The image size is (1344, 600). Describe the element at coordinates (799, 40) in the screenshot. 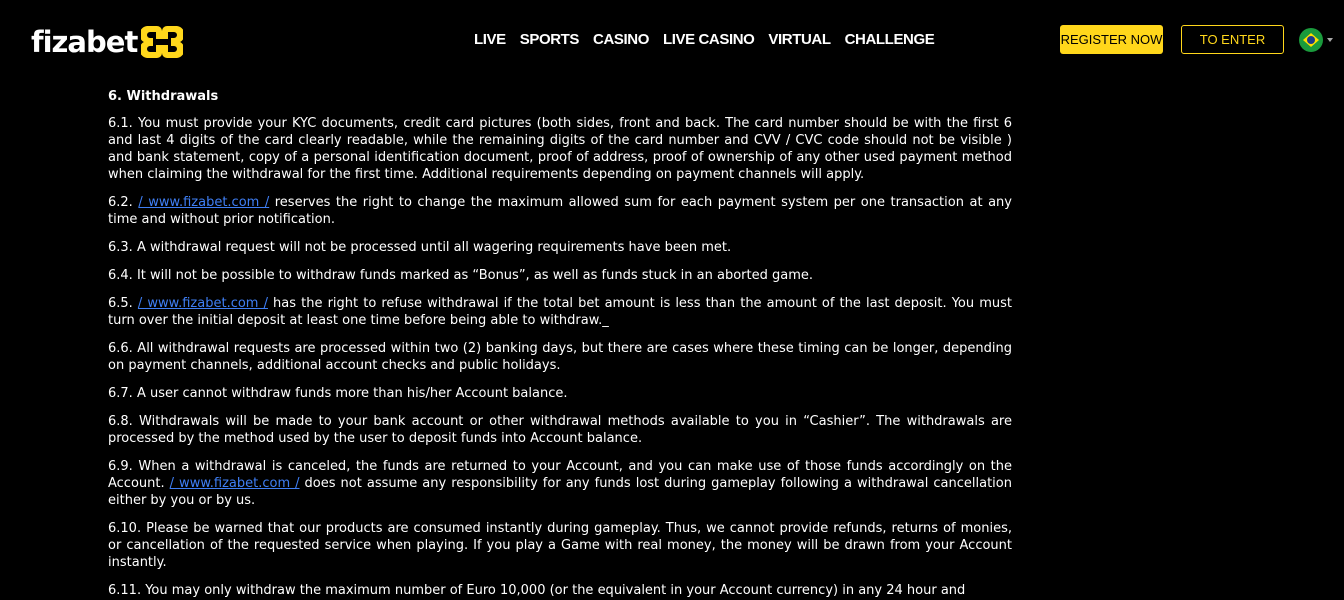

I see `nav-virtual: VIRTUAL` at that location.